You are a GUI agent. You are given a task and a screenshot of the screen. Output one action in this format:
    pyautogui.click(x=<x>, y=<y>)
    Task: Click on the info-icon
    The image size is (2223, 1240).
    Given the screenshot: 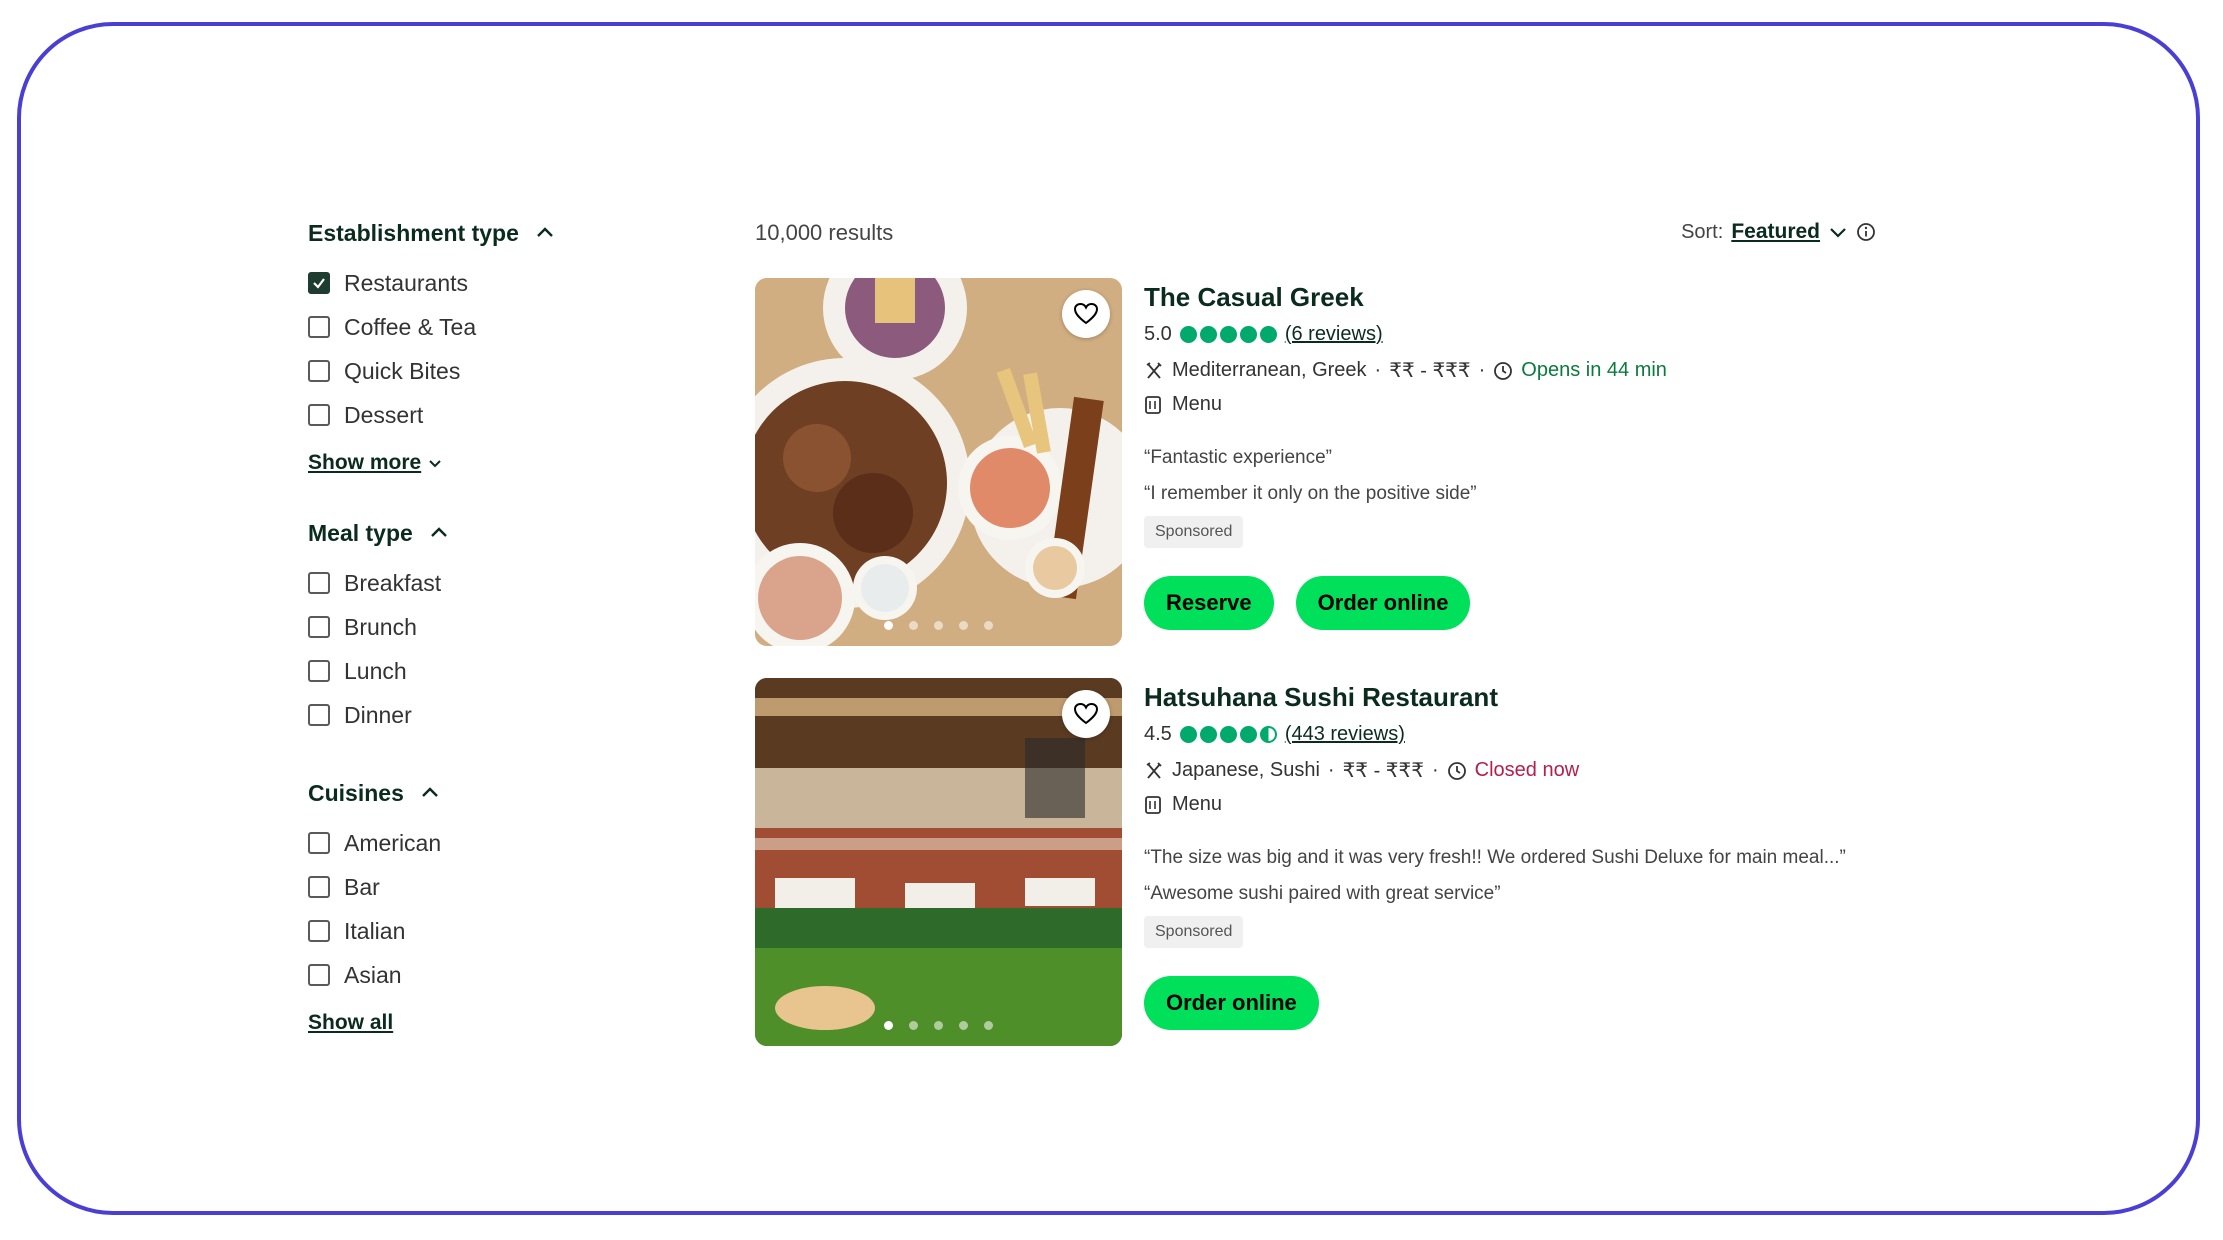 What is the action you would take?
    pyautogui.click(x=1866, y=232)
    